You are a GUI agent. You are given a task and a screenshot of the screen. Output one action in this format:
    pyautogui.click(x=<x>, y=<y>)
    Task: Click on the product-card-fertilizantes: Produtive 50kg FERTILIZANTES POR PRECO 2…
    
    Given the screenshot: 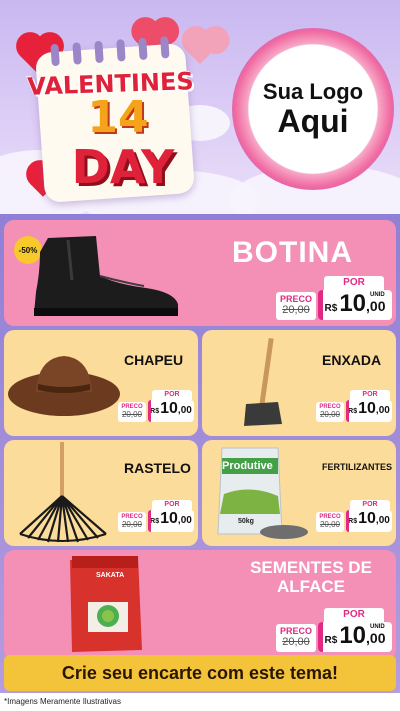 What is the action you would take?
    pyautogui.click(x=299, y=493)
    